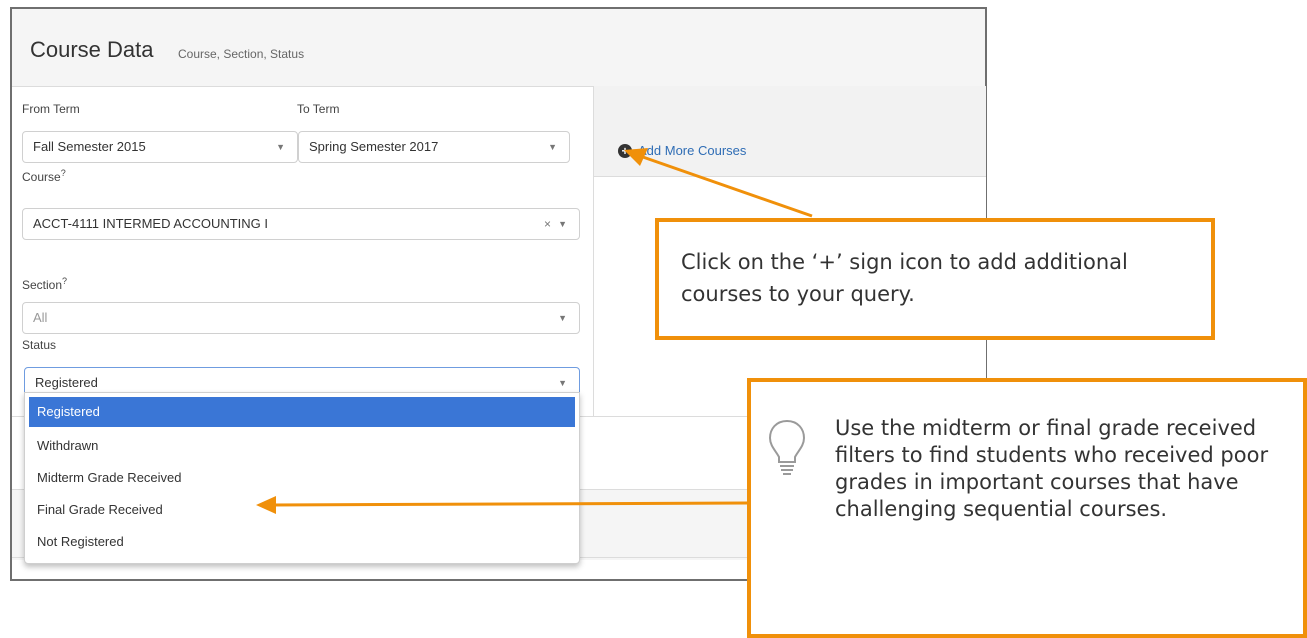  Describe the element at coordinates (92, 49) in the screenshot. I see `panel-title: Course Data` at that location.